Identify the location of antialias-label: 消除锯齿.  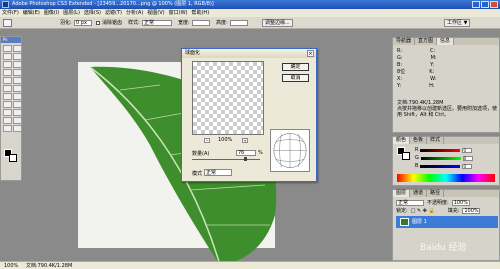
(112, 23).